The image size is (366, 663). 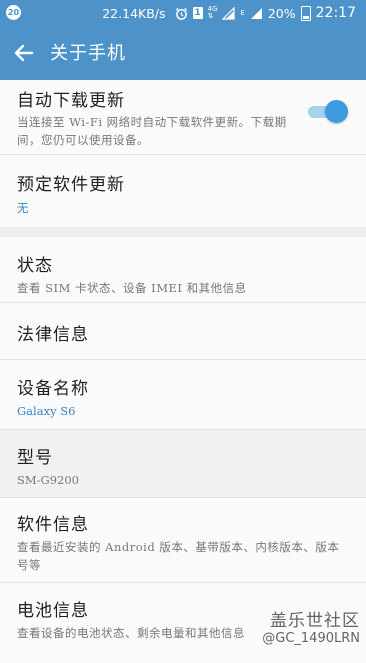 I want to click on status-subtitle: 查看 SIM 卡状态、设备 IMEI 和其他信息, so click(x=132, y=288).